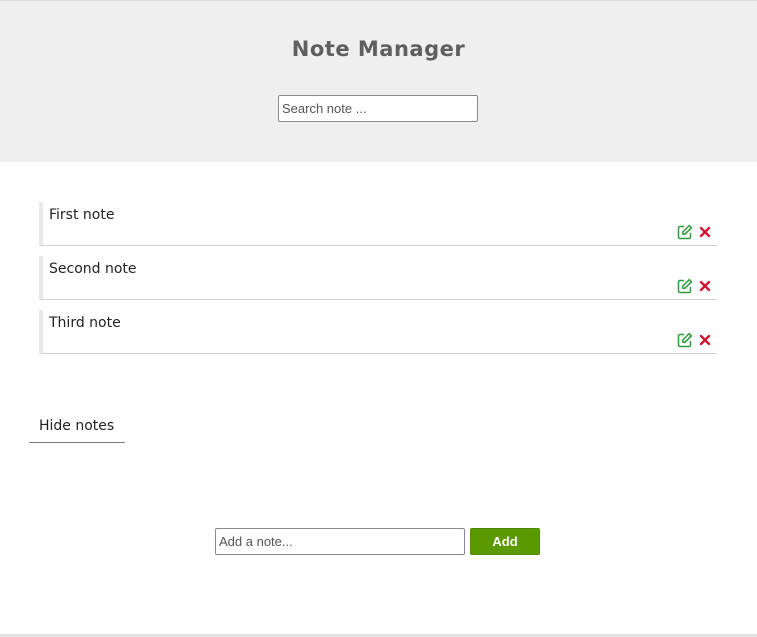 The height and width of the screenshot is (637, 757). Describe the element at coordinates (378, 49) in the screenshot. I see `page-title: Note Manager` at that location.